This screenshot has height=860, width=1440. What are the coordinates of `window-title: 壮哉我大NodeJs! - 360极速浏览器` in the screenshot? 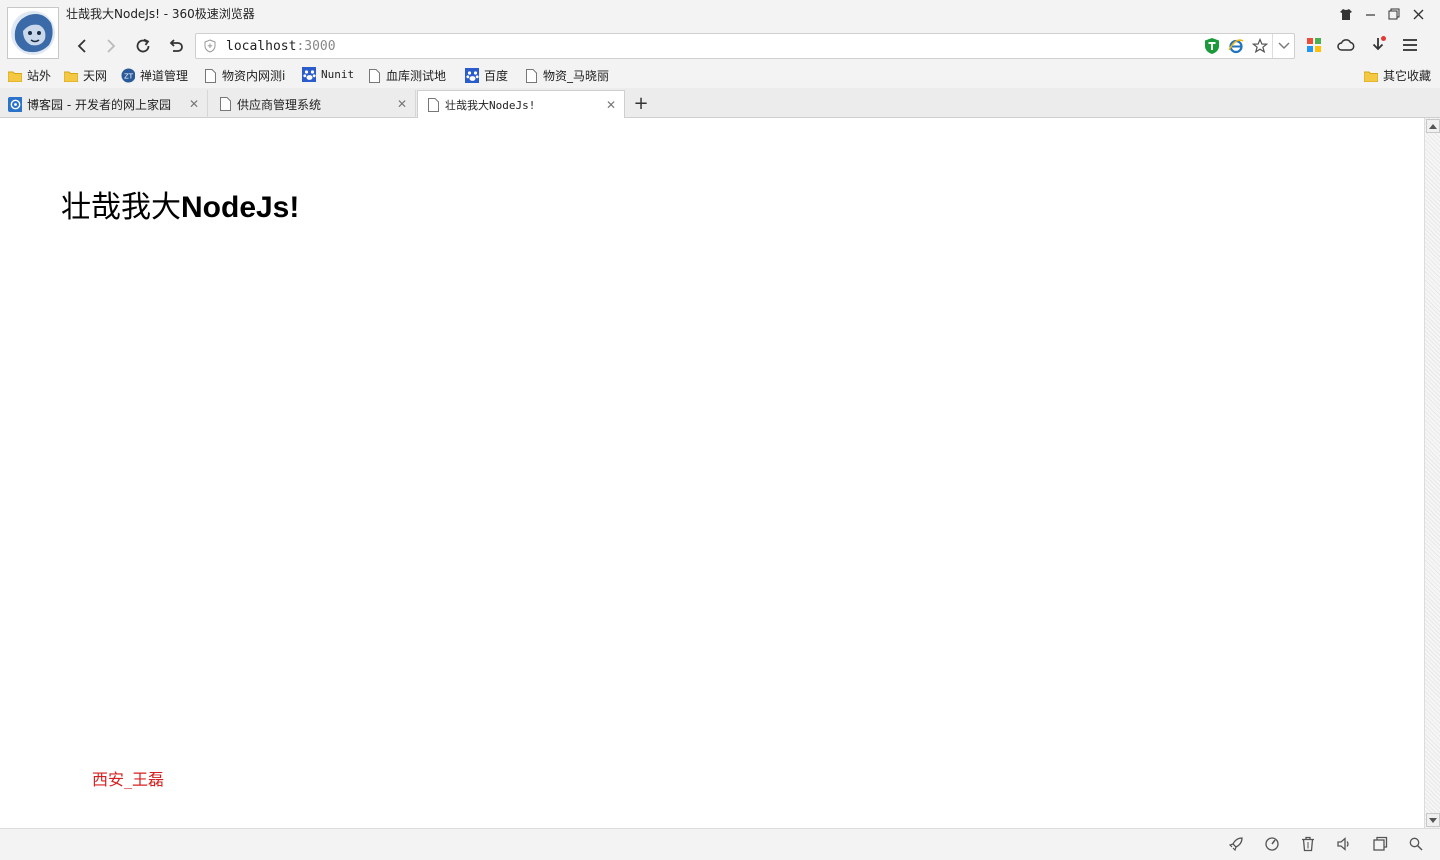 It's located at (160, 14).